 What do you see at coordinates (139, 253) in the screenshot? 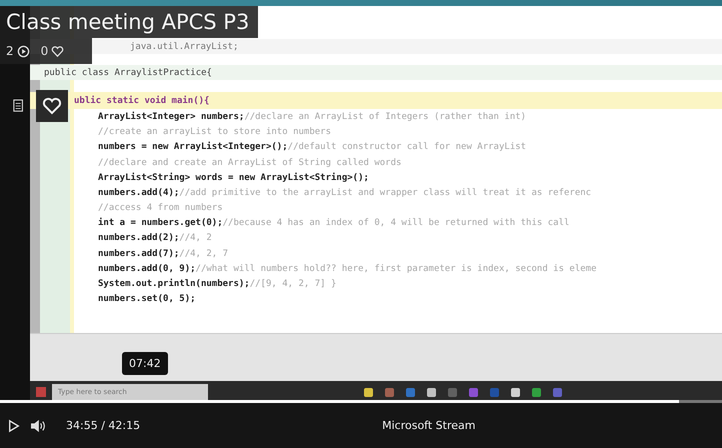
I see `code-text: numbers.add(7);` at bounding box center [139, 253].